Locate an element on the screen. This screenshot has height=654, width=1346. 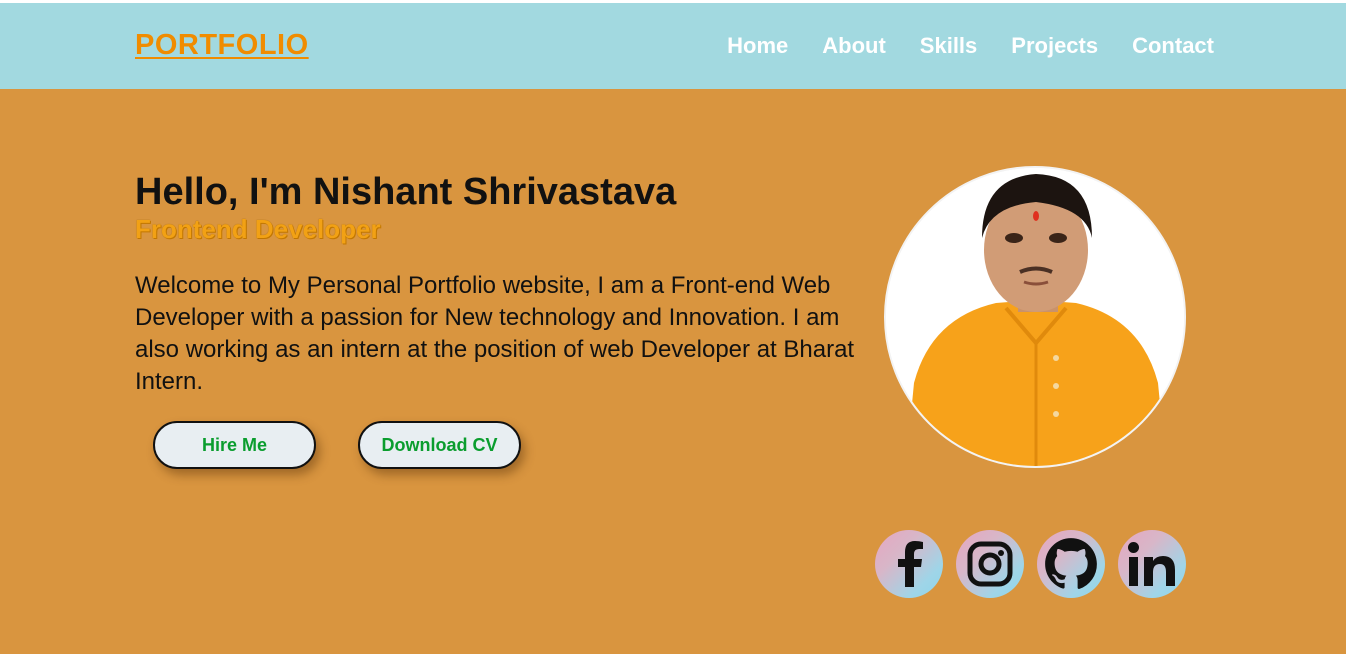
linkedin-icon is located at coordinates (1152, 564).